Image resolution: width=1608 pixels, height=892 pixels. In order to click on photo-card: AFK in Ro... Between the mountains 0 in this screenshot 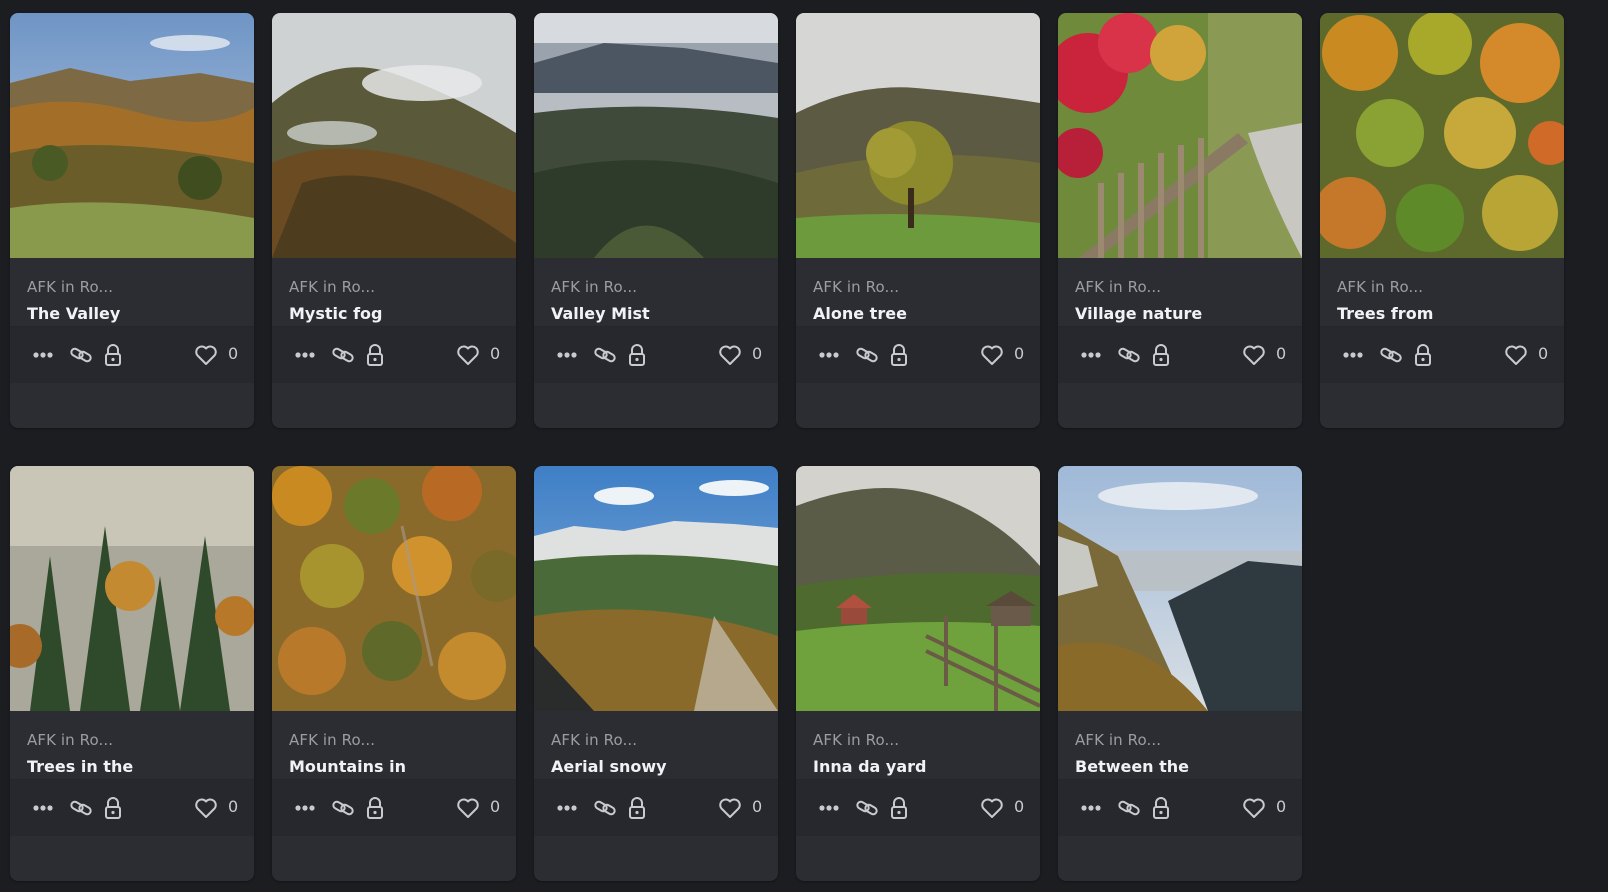, I will do `click(1180, 673)`.